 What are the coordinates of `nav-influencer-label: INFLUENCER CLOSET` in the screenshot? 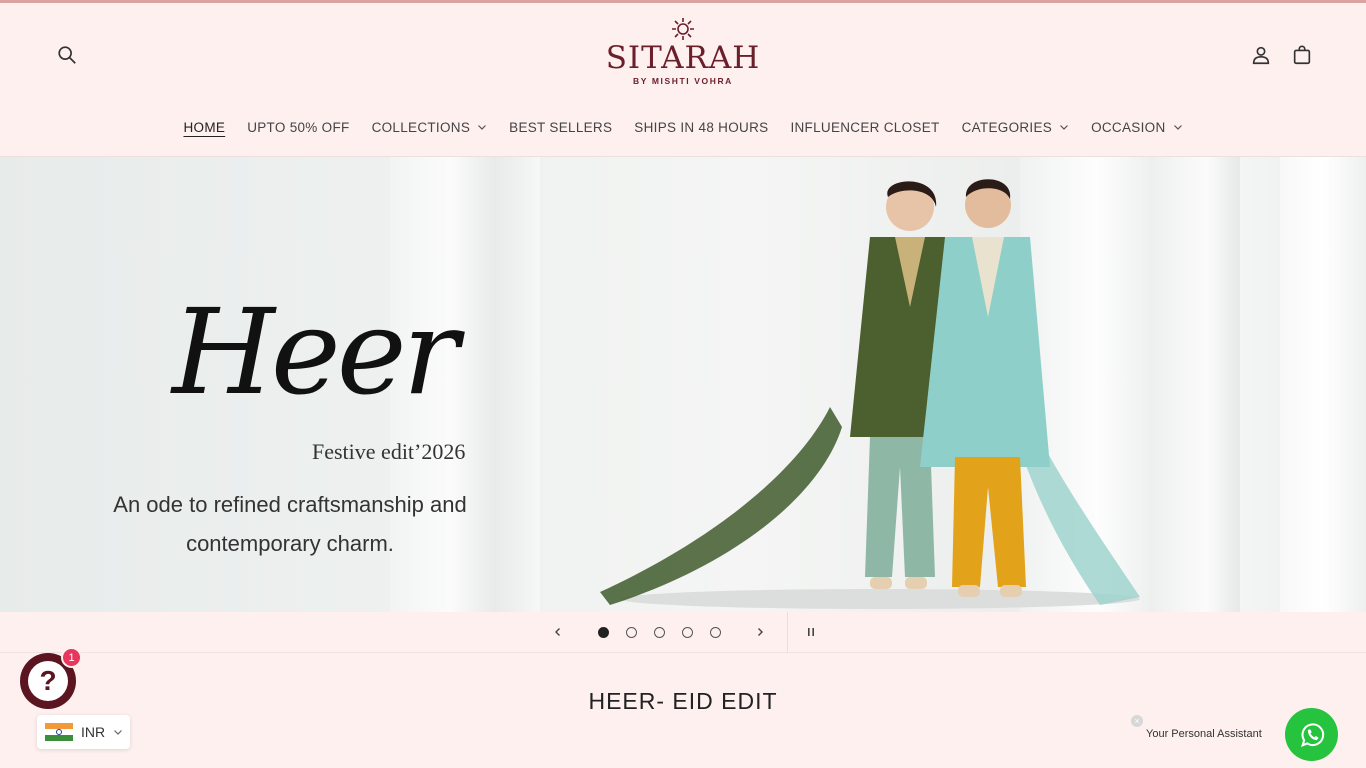 It's located at (865, 127).